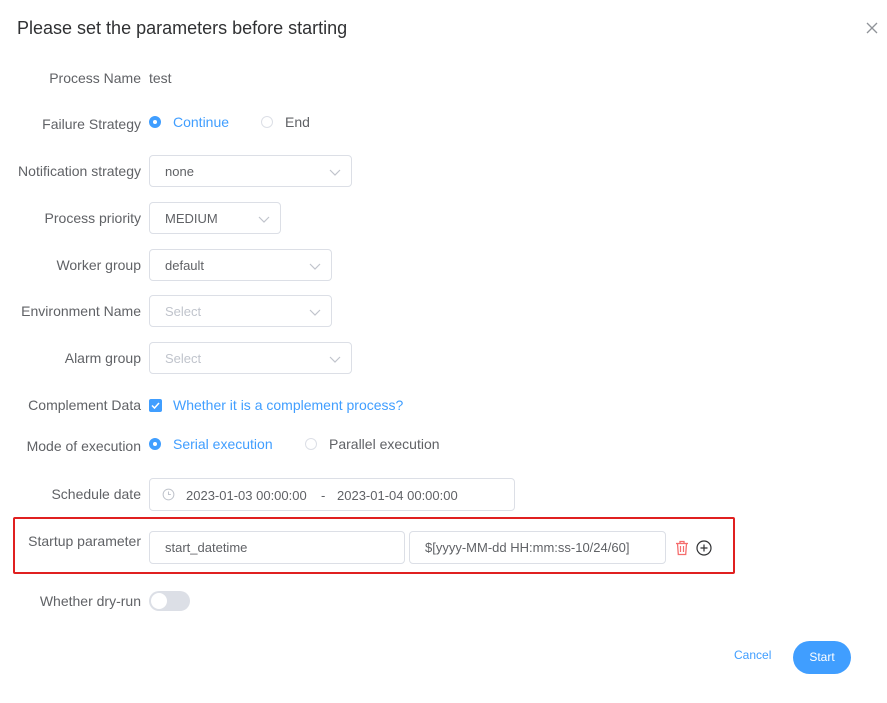  What do you see at coordinates (682, 548) in the screenshot?
I see `trash-icon` at bounding box center [682, 548].